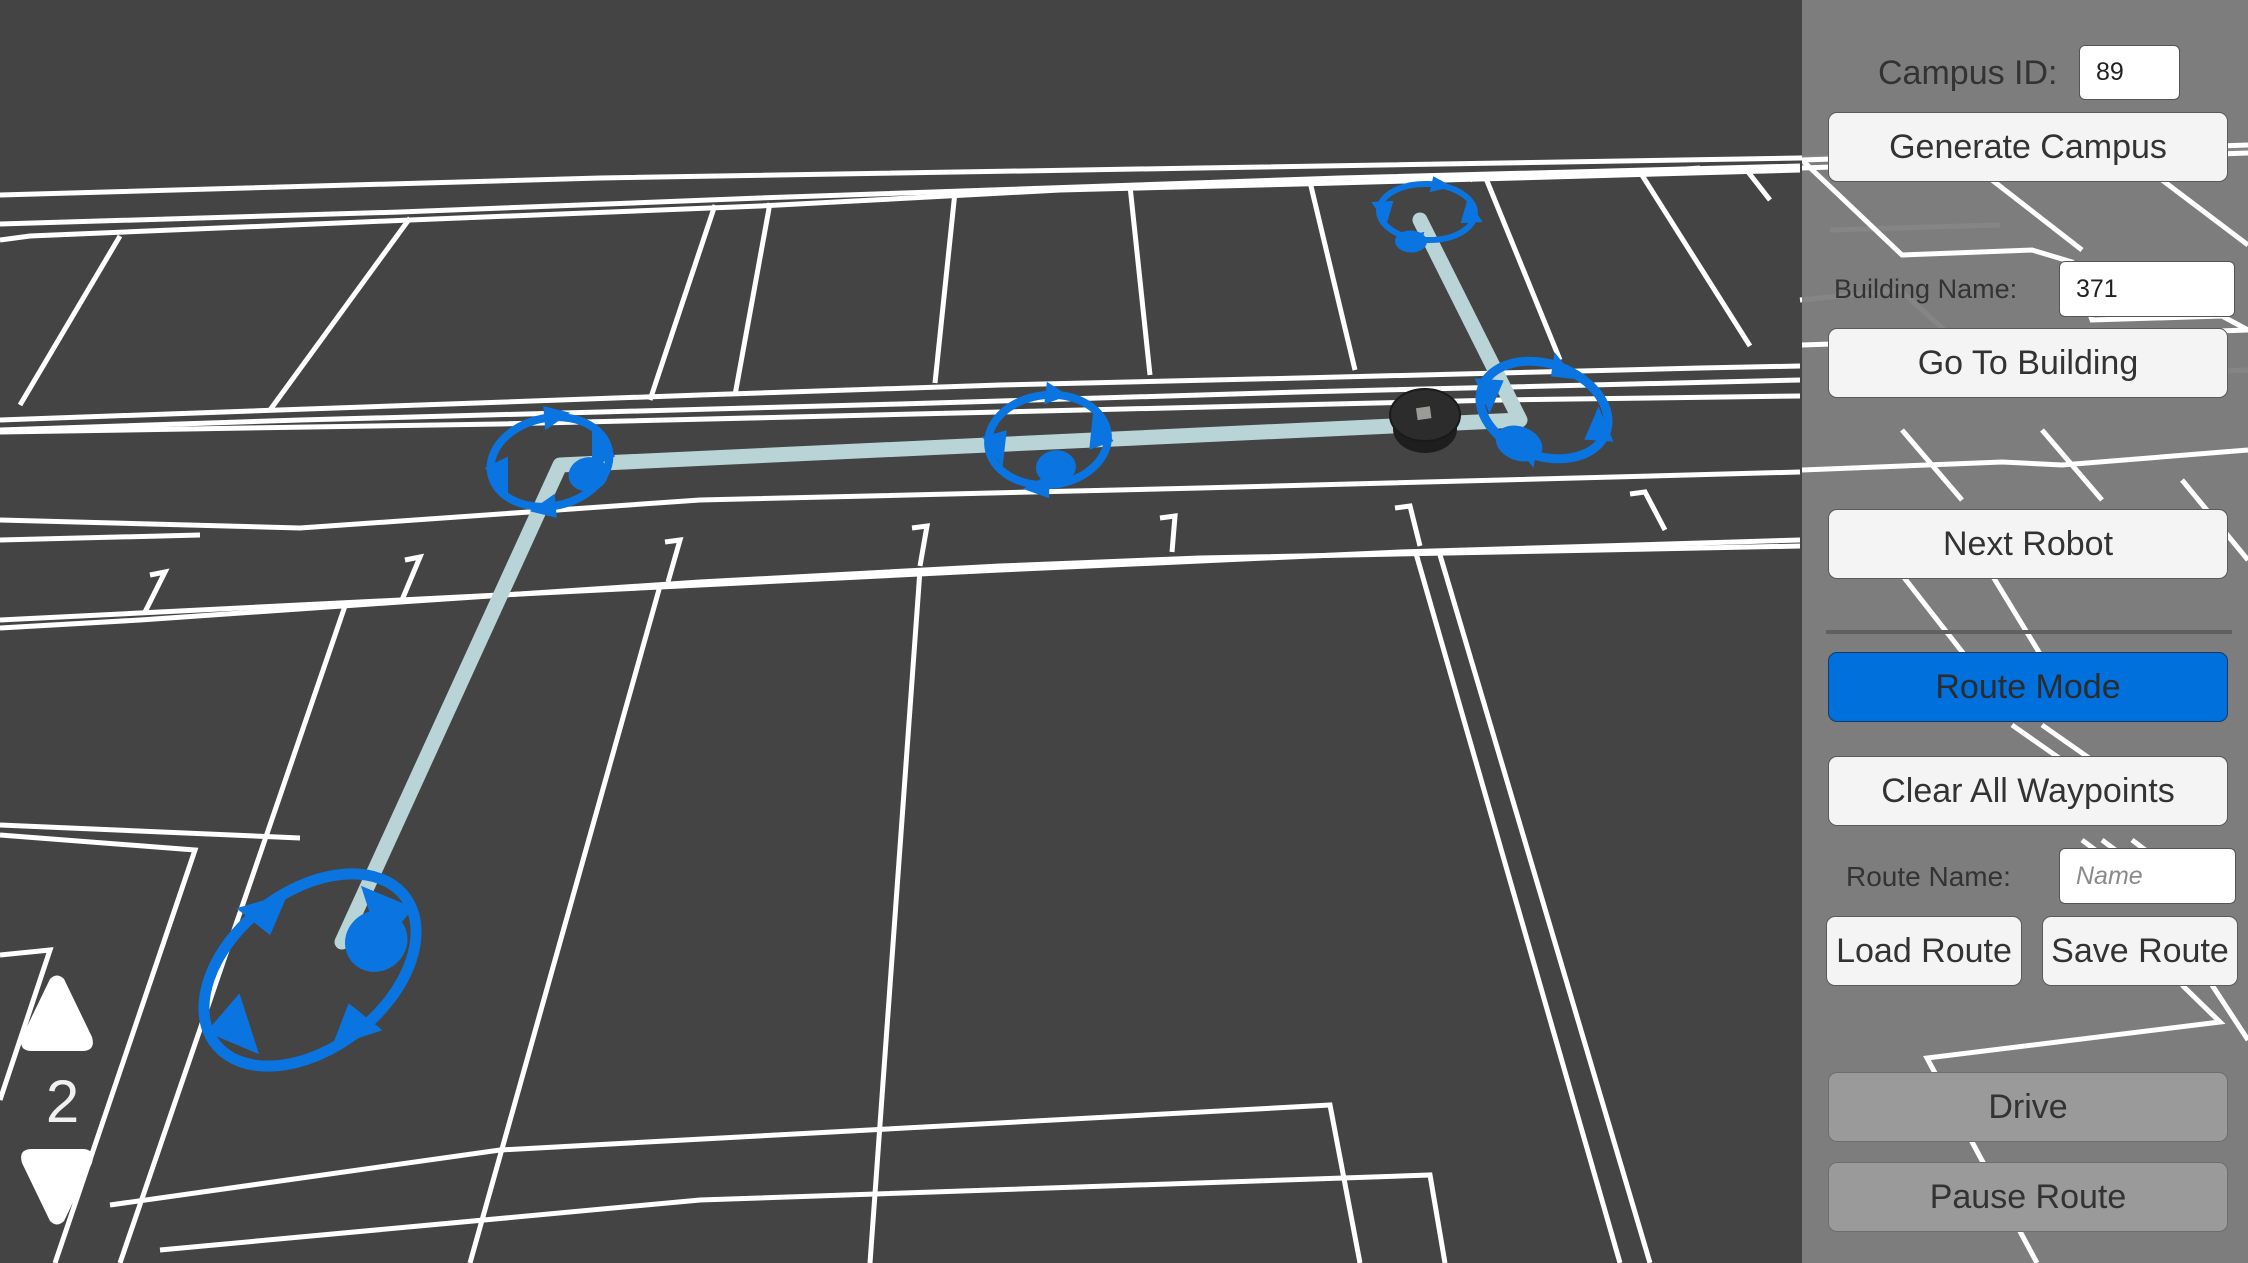  What do you see at coordinates (1924, 951) in the screenshot?
I see `load-route-button: Load Route` at bounding box center [1924, 951].